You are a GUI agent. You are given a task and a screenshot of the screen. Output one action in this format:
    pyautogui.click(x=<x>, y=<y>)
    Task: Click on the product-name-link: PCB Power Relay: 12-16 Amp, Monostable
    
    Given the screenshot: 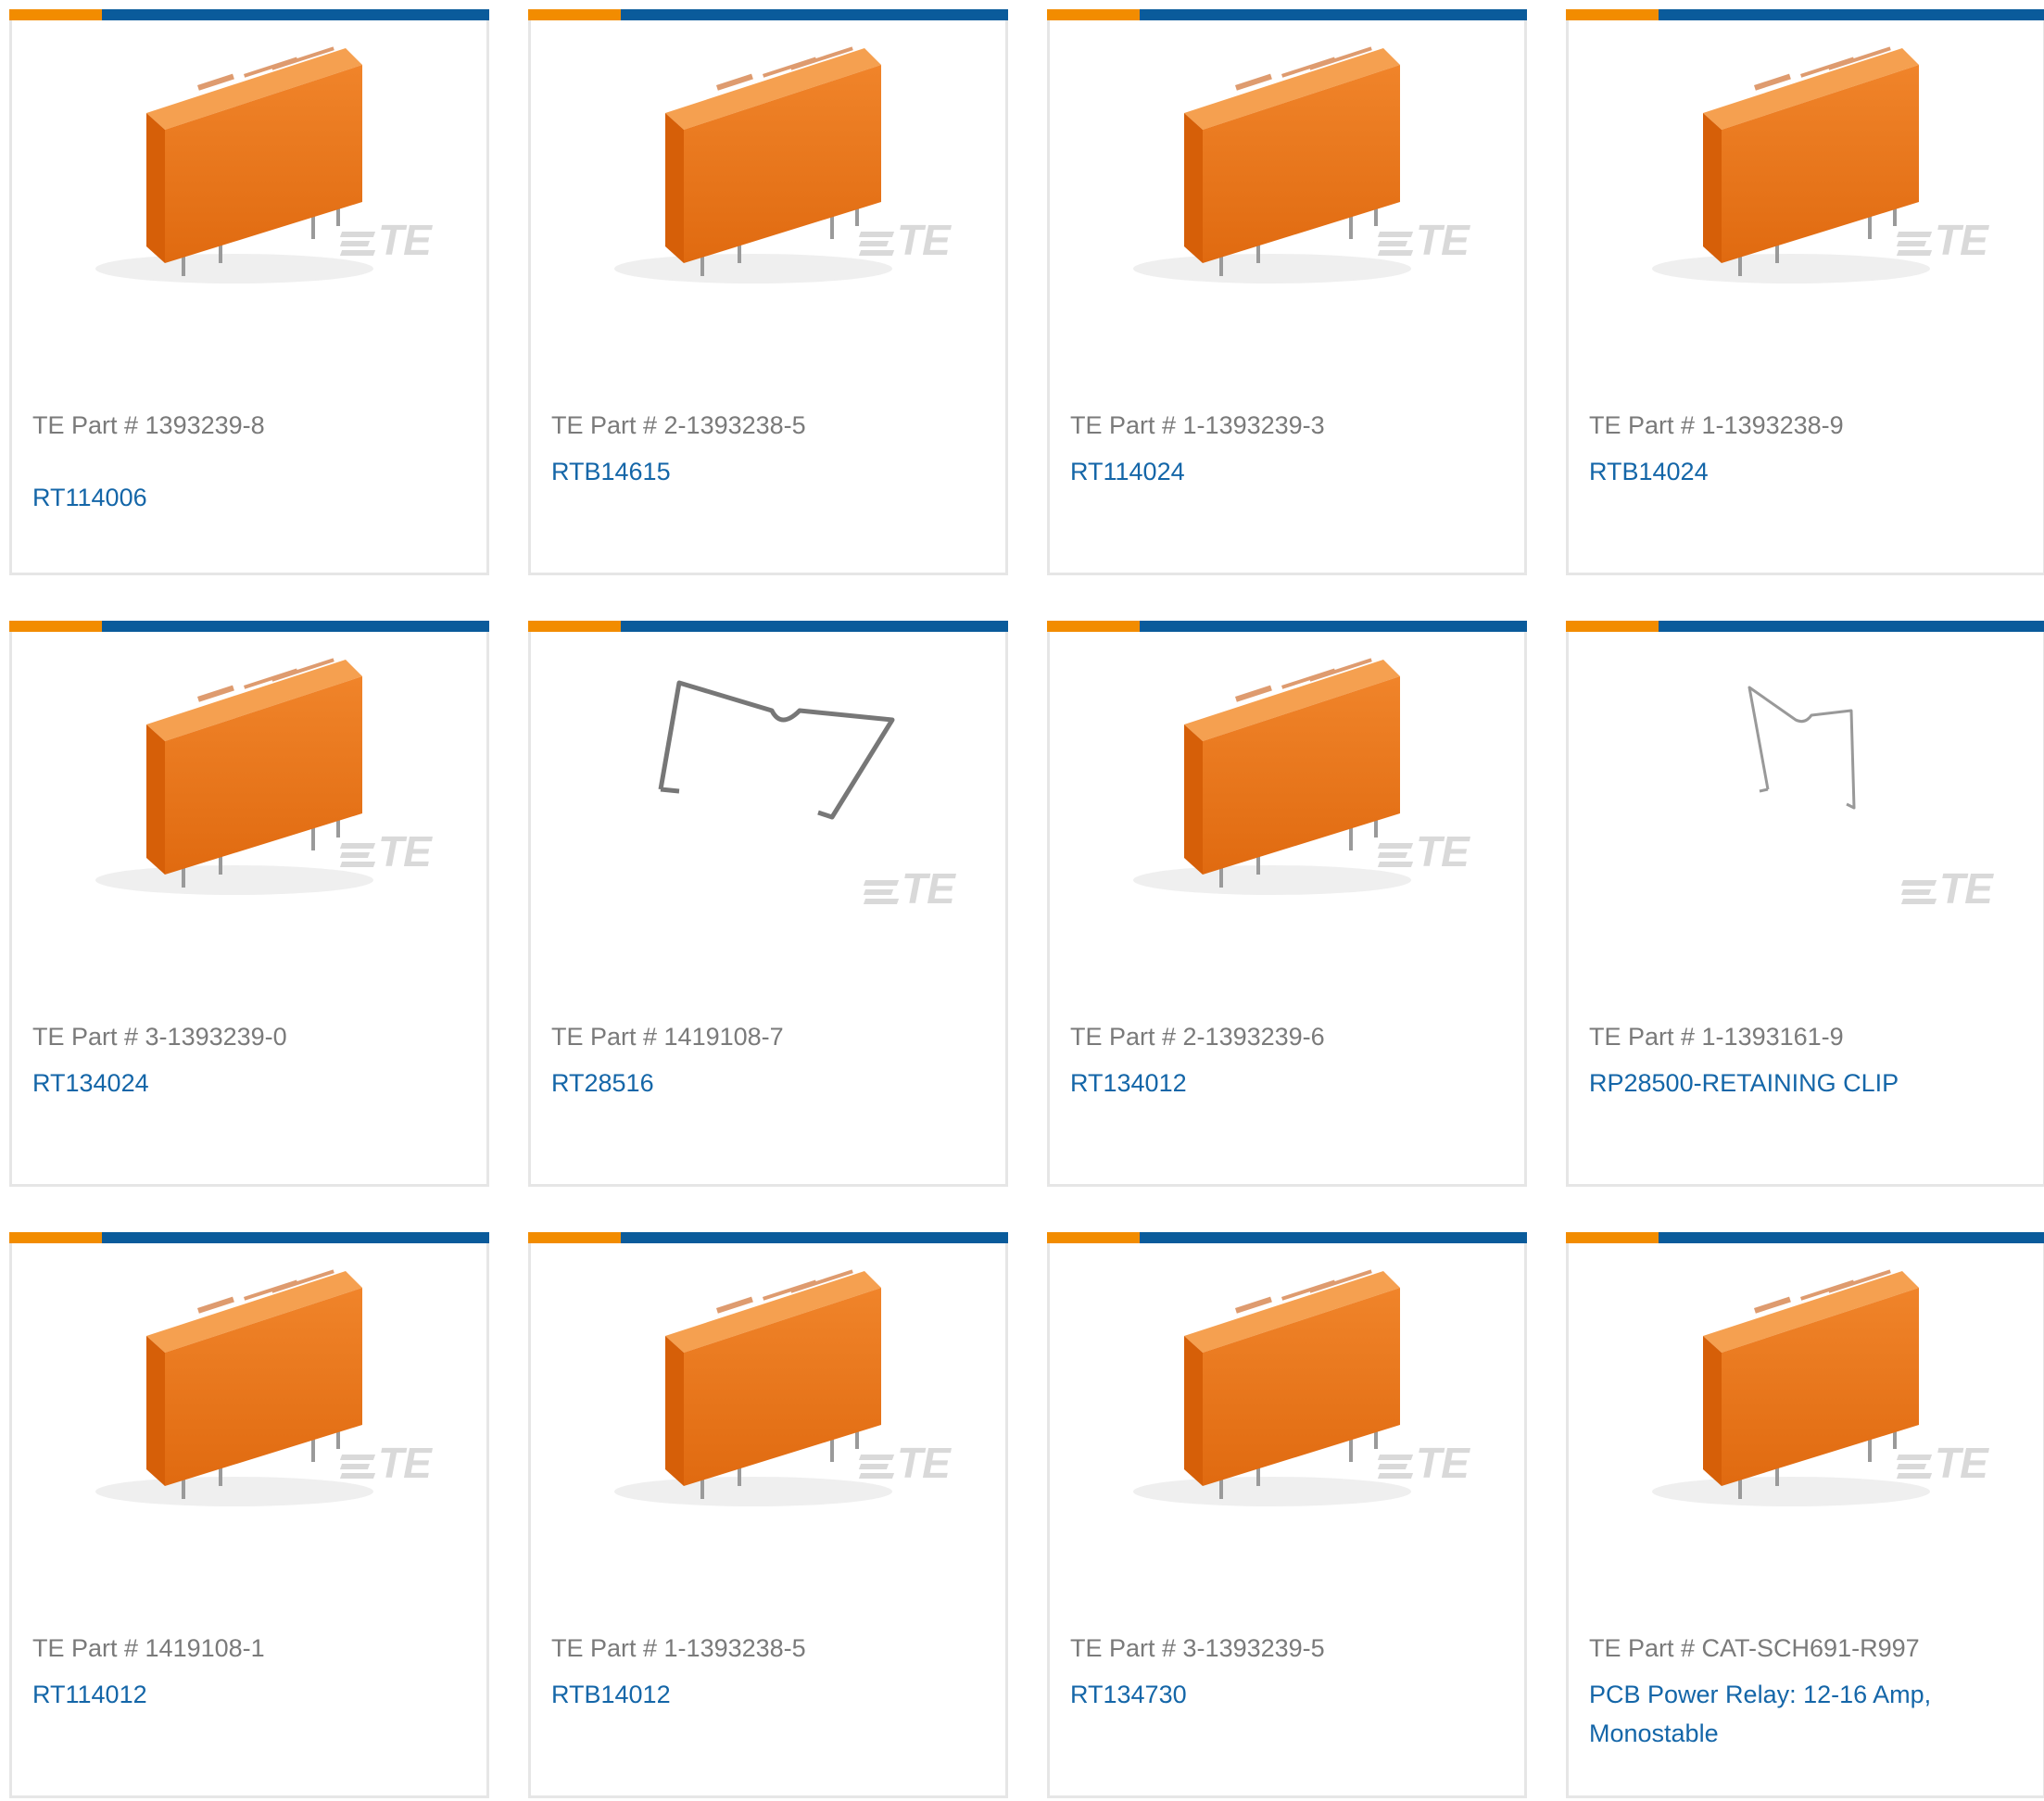 What is the action you would take?
    pyautogui.click(x=1807, y=1714)
    